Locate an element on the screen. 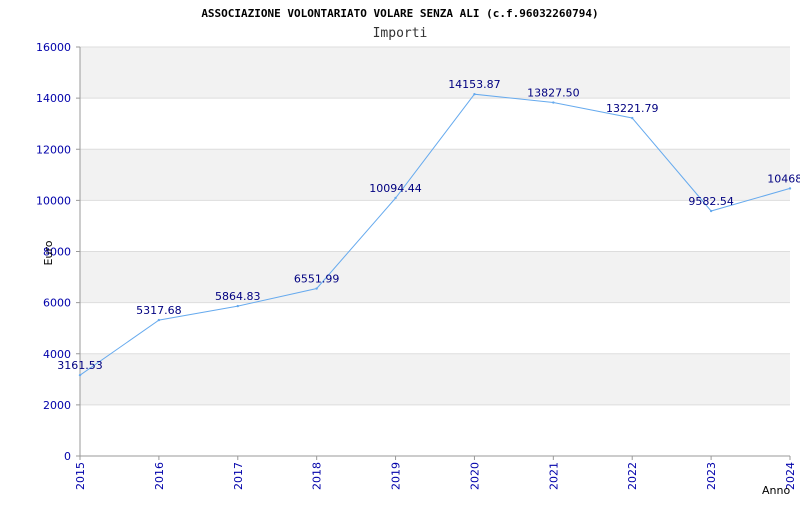  x-tick-label: 2017 is located at coordinates (238, 476).